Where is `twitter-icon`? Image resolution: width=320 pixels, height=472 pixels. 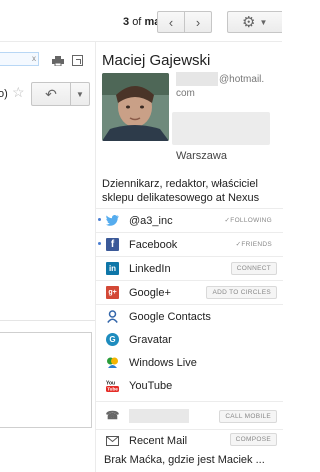
twitter-icon is located at coordinates (112, 220).